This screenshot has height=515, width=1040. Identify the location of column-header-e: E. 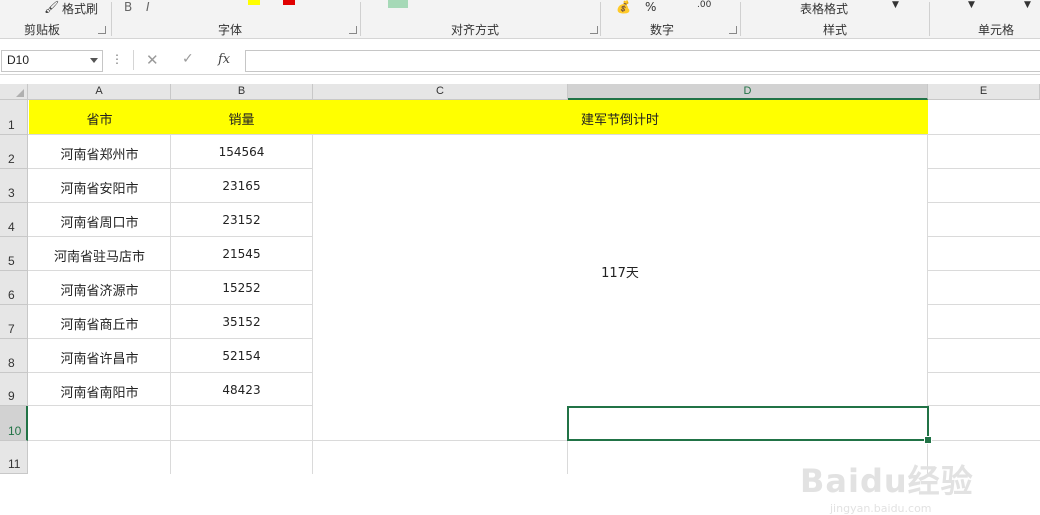
(984, 92).